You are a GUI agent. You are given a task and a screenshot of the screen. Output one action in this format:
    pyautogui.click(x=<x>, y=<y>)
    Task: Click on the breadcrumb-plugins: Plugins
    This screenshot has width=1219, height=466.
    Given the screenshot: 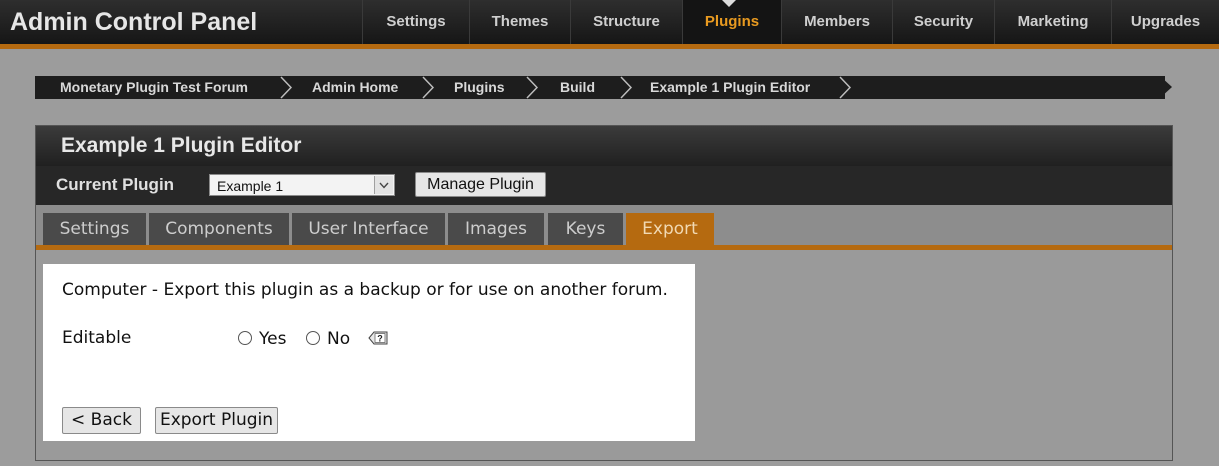 What is the action you would take?
    pyautogui.click(x=479, y=87)
    